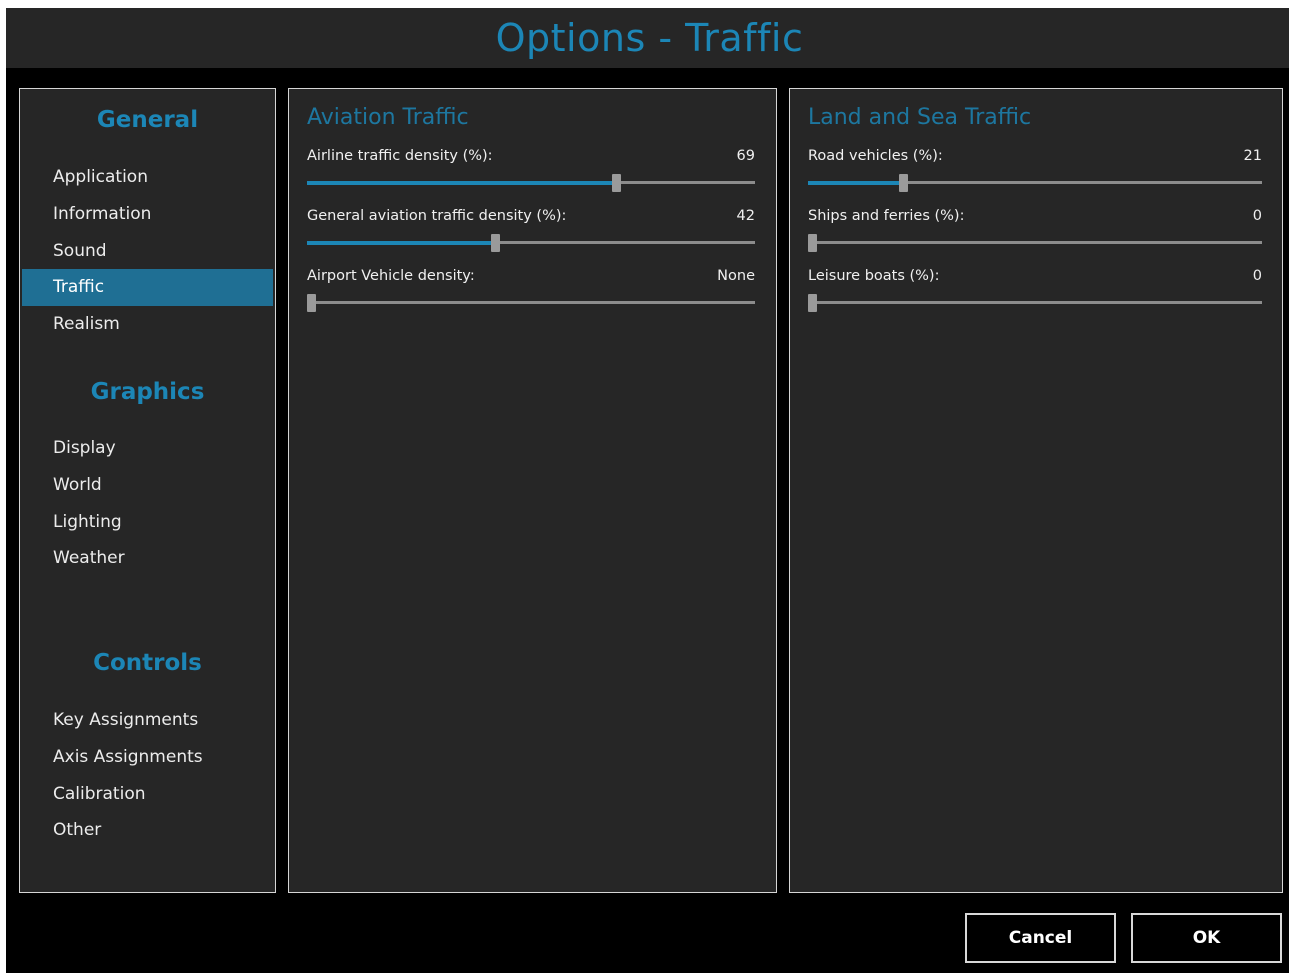  Describe the element at coordinates (531, 243) in the screenshot. I see `general-aviation-slider` at that location.